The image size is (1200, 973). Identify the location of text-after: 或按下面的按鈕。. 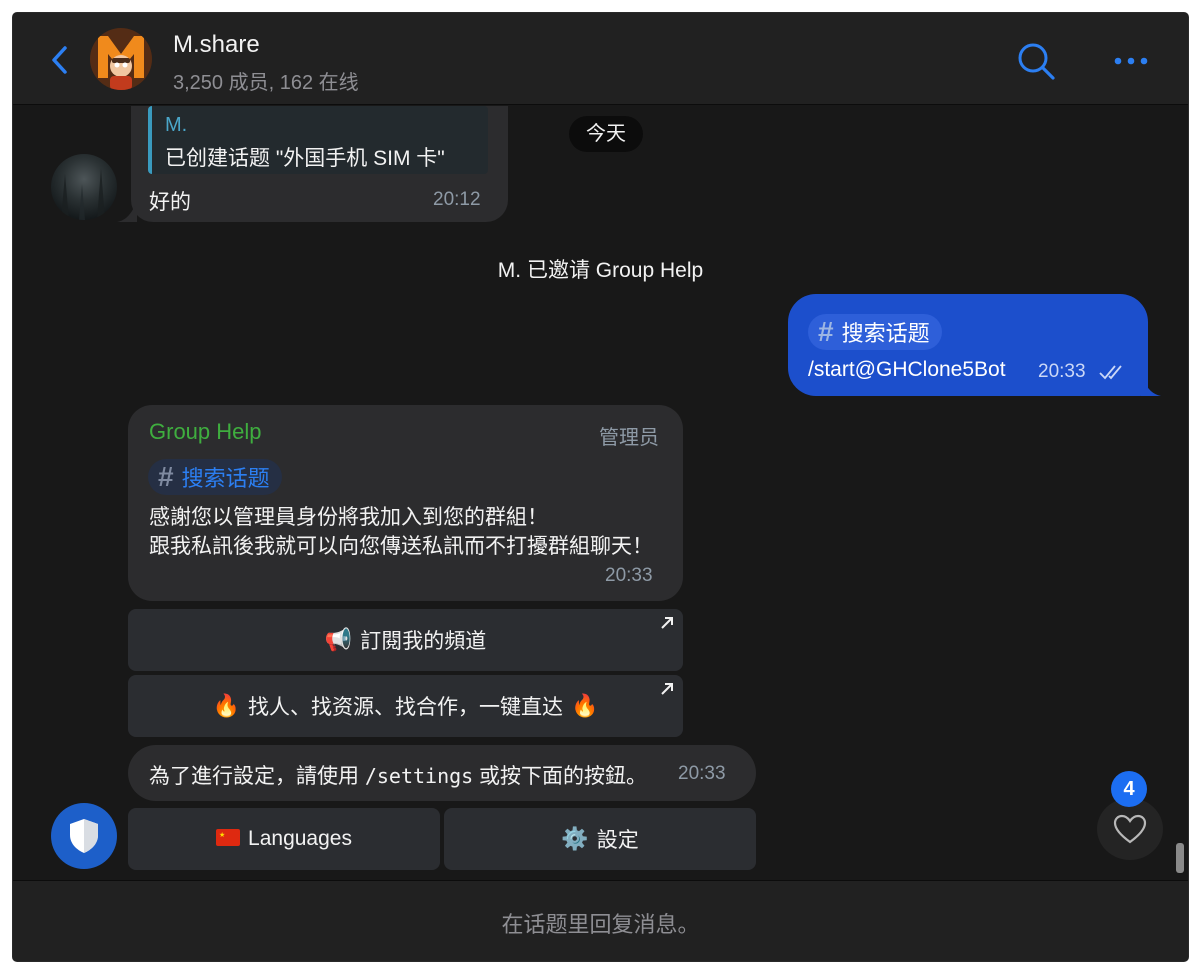
(560, 776).